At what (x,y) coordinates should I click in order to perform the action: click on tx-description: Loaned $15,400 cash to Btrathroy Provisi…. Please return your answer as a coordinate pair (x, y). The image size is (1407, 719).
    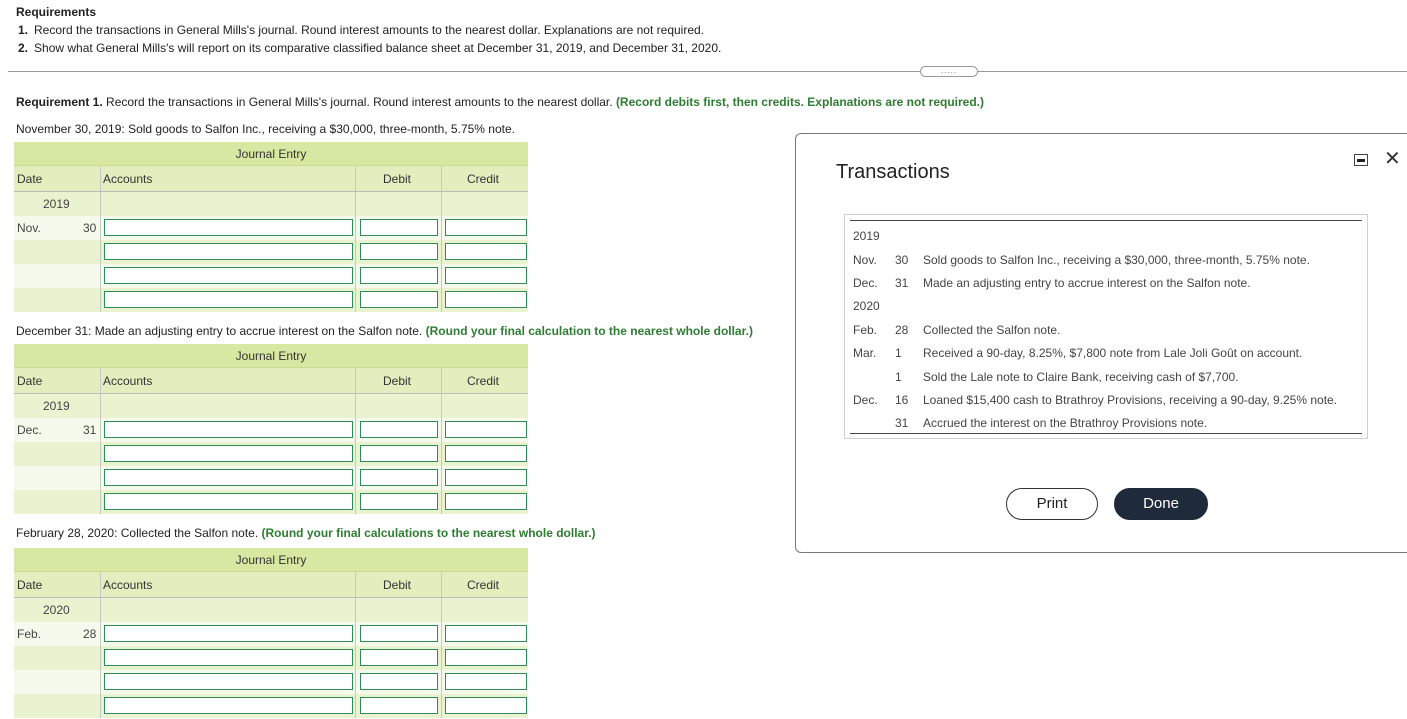
    Looking at the image, I should click on (1130, 400).